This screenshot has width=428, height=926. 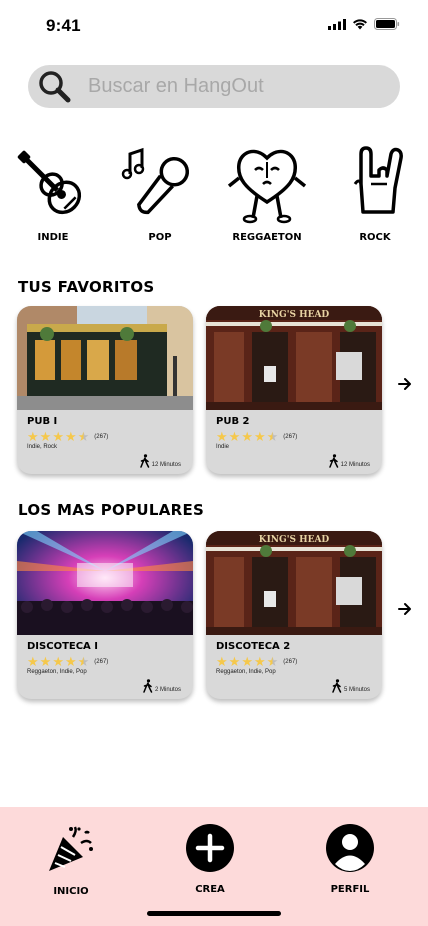 What do you see at coordinates (294, 540) in the screenshot?
I see `club-sign: KING'S HEAD` at bounding box center [294, 540].